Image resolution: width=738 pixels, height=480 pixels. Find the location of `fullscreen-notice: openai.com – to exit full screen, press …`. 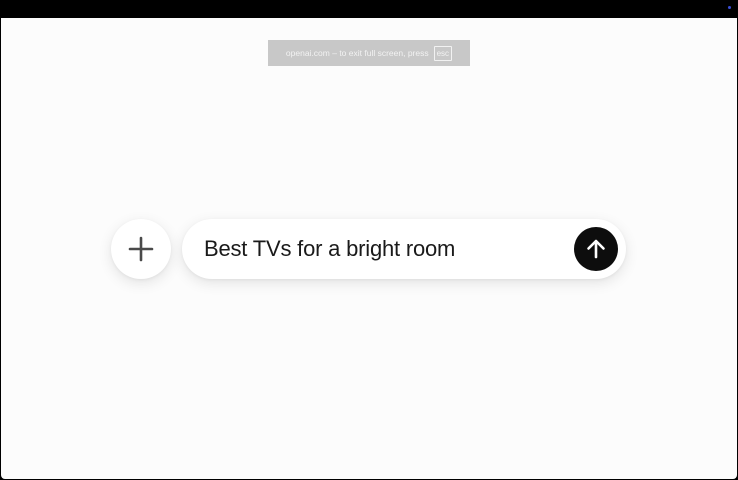

fullscreen-notice: openai.com – to exit full screen, press … is located at coordinates (369, 53).